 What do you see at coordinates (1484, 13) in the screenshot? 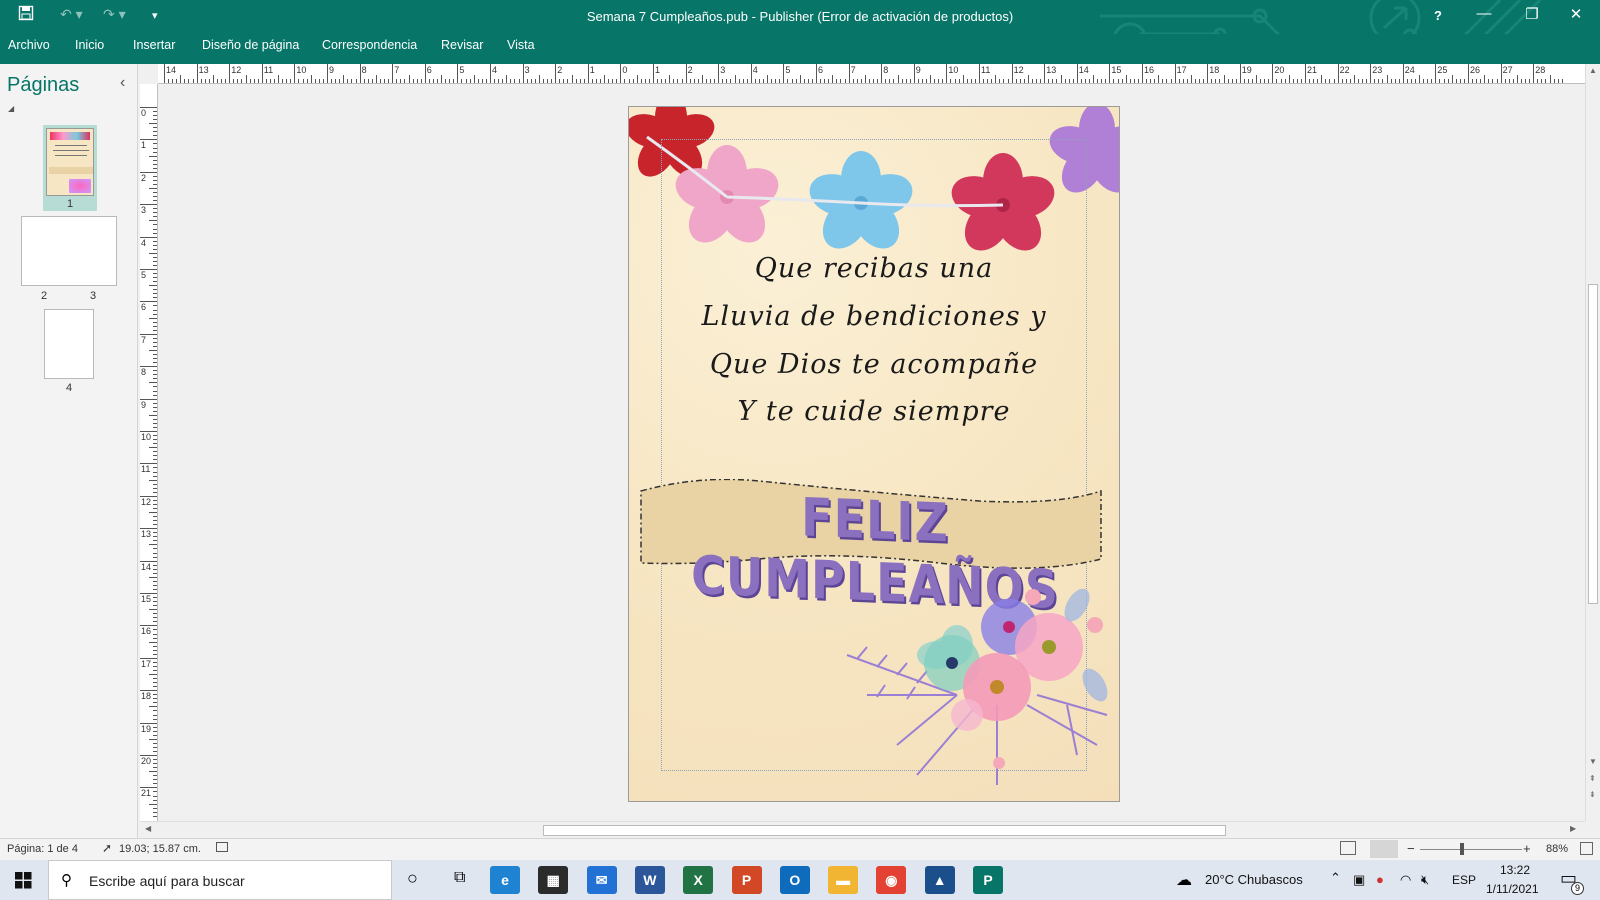
I see `minimize-button: —` at bounding box center [1484, 13].